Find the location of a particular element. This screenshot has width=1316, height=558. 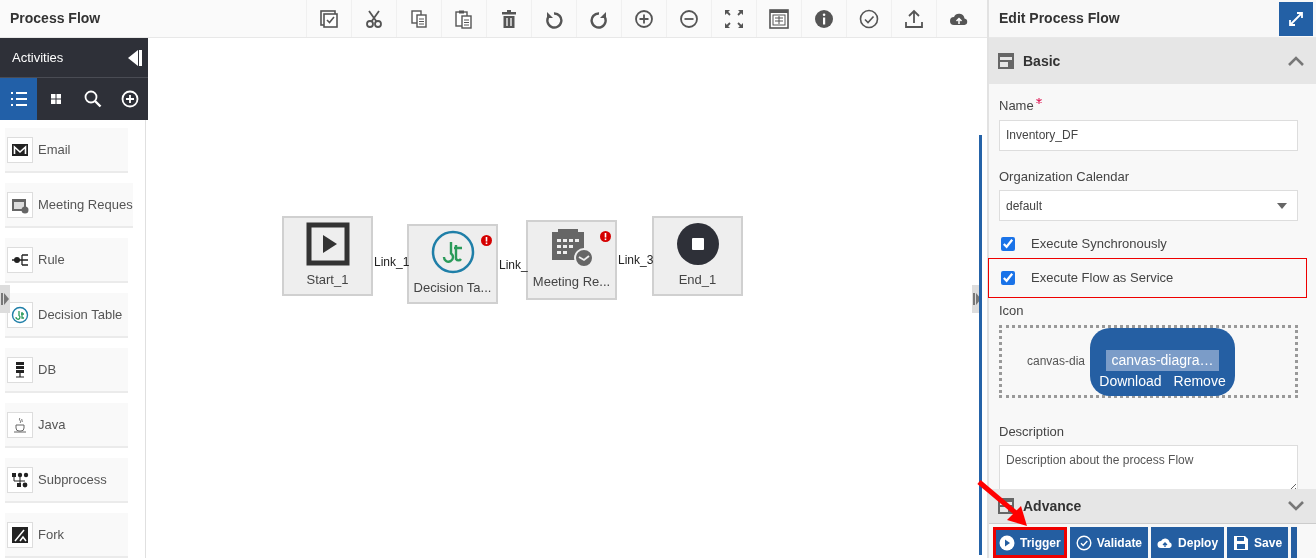

activity-item: Java is located at coordinates (66, 425).